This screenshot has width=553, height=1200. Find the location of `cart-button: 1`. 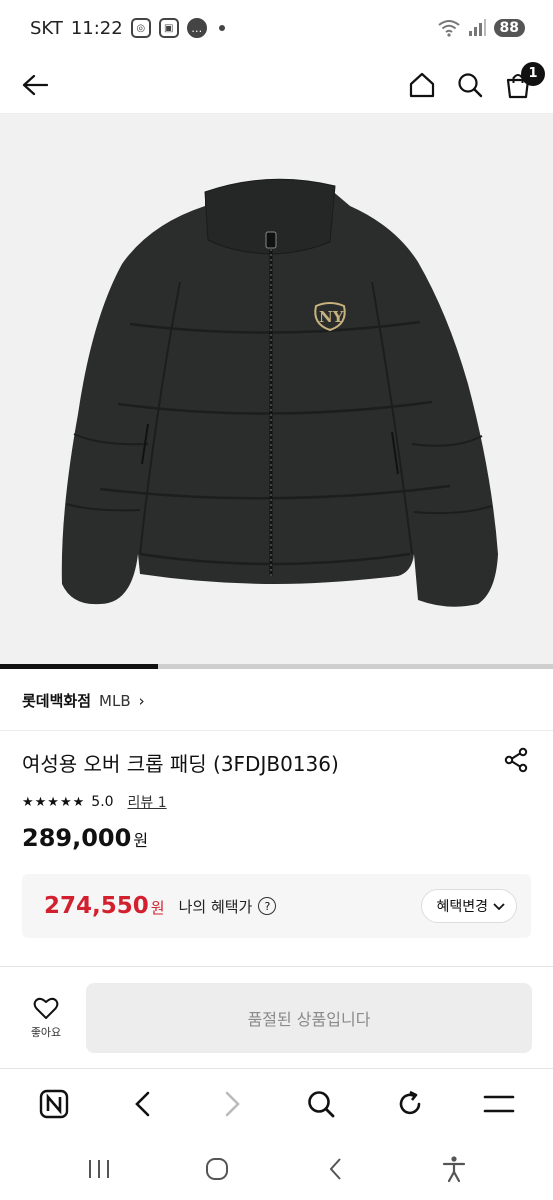

cart-button: 1 is located at coordinates (523, 81).